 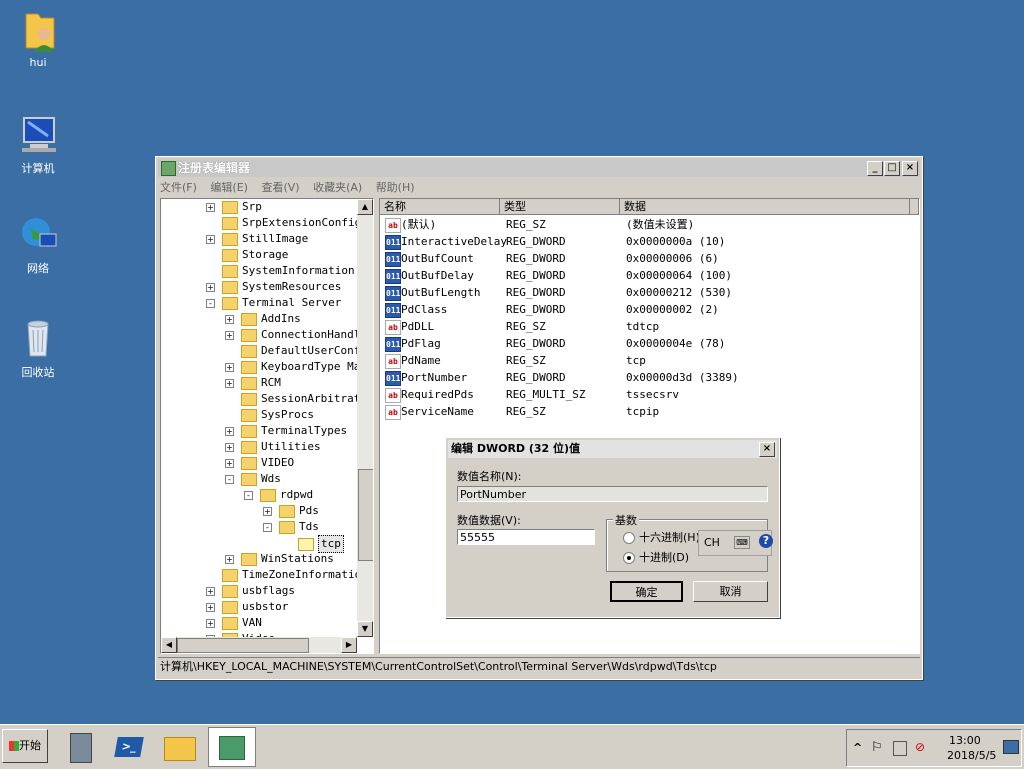 I want to click on help-icon: ?, so click(x=766, y=541).